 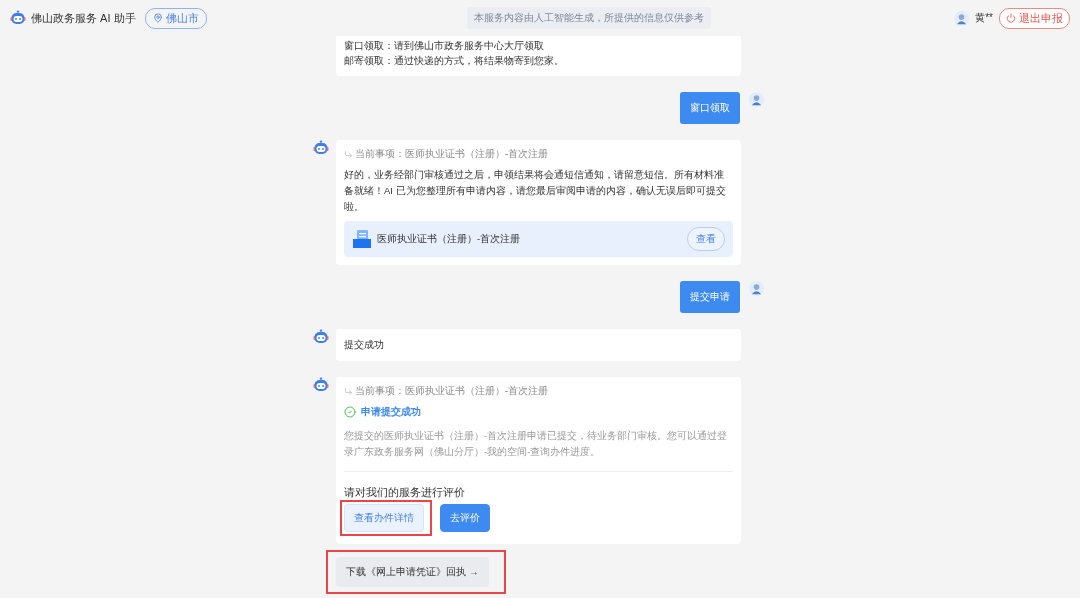 I want to click on document-title: 医师执业证书（注册）-首次注册, so click(x=449, y=239).